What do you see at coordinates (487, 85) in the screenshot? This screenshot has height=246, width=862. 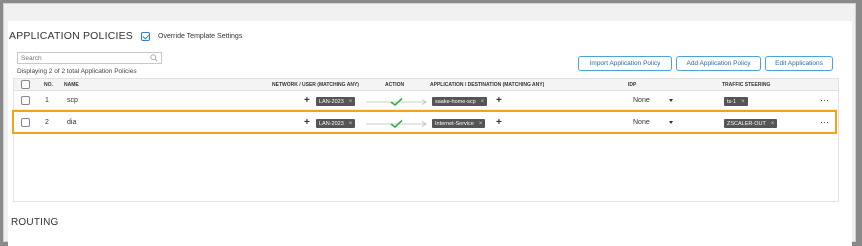 I see `header-application: APPLICATION / DESTINATION (MATCHING ANY)` at bounding box center [487, 85].